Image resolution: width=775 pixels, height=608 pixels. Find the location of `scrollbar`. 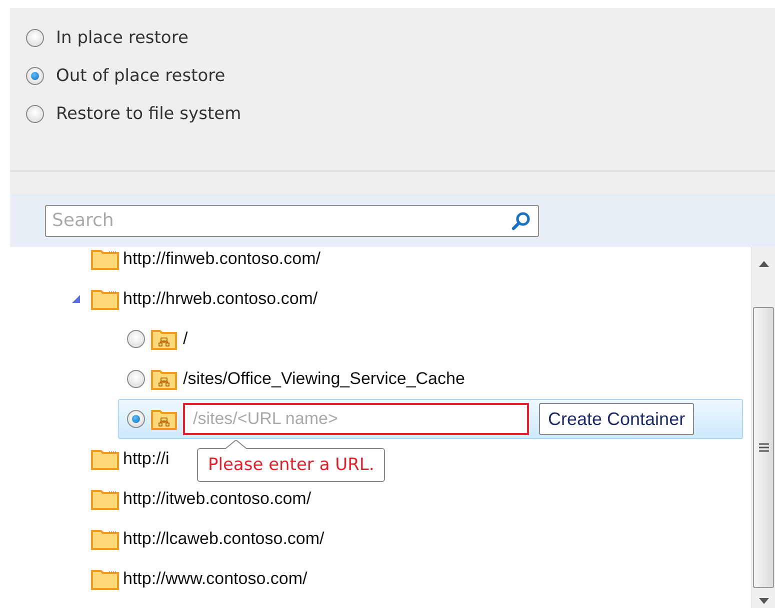

scrollbar is located at coordinates (763, 427).